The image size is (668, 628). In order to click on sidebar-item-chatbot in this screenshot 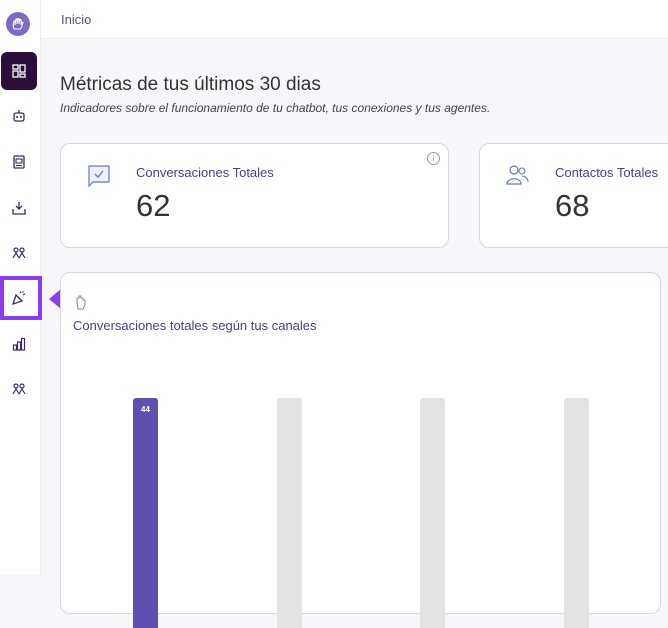, I will do `click(18, 116)`.